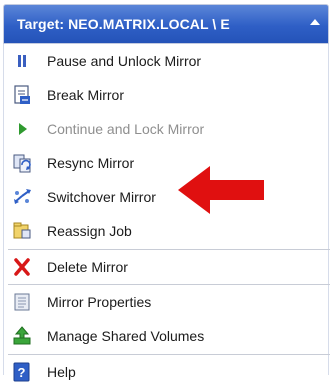 This screenshot has width=333, height=389. Describe the element at coordinates (221, 190) in the screenshot. I see `red-arrow-annotation` at that location.